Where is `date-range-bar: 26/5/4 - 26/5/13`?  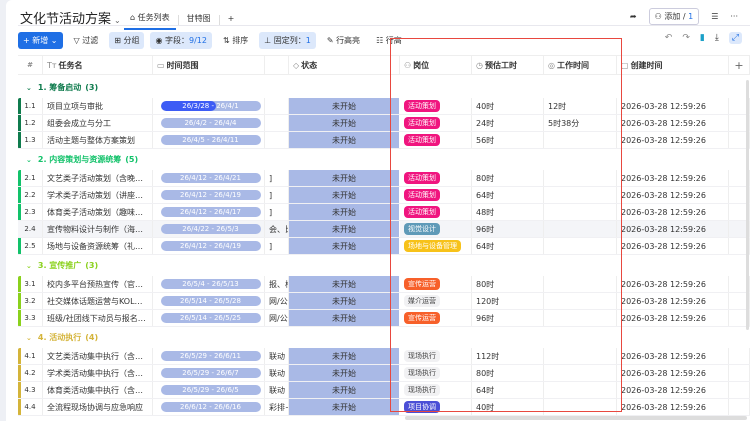
date-range-bar: 26/5/4 - 26/5/13 is located at coordinates (210, 284).